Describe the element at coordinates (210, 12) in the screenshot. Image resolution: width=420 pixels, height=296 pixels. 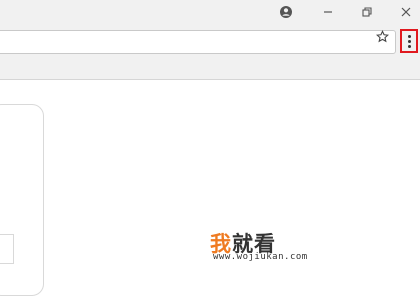
I see `title-bar` at that location.